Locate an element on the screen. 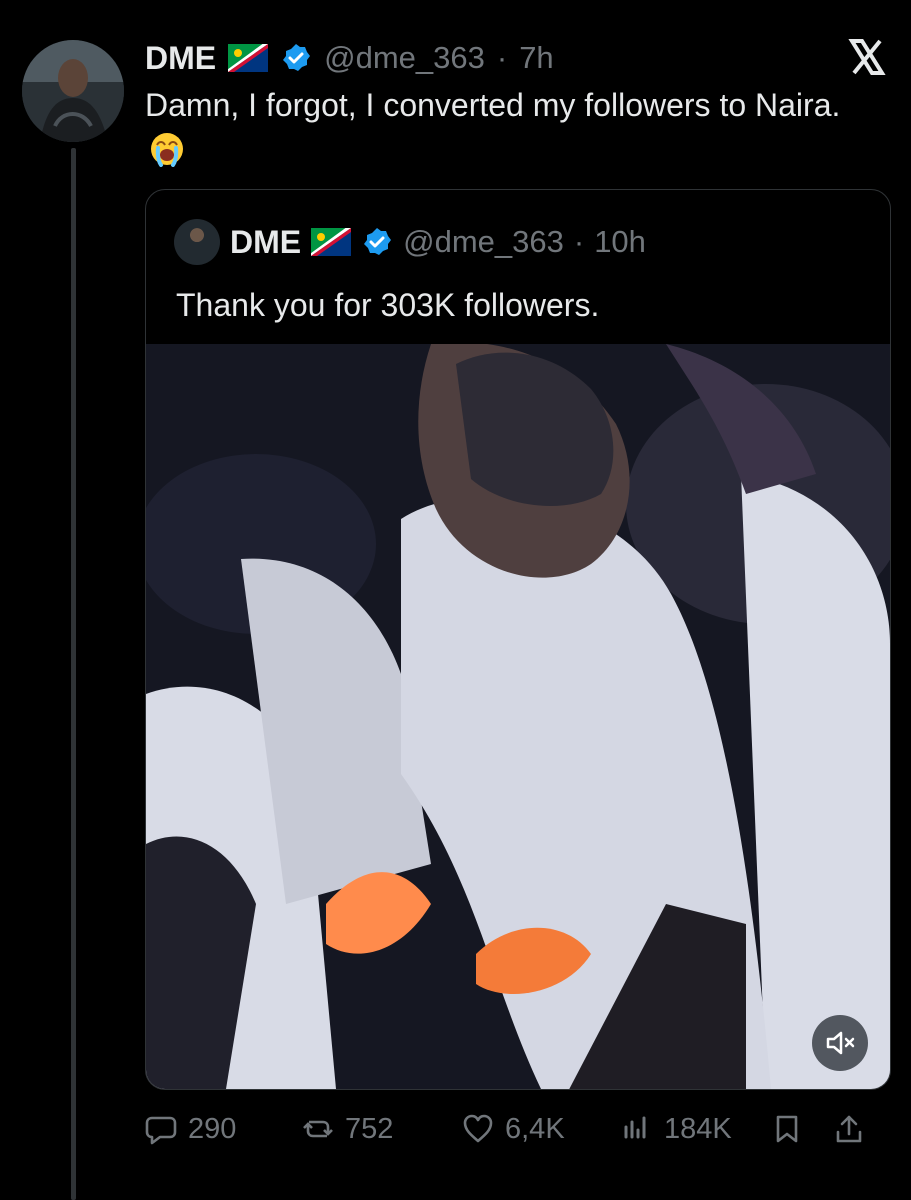  tweet-header: DME @dme_363 · 7h is located at coordinates (349, 58).